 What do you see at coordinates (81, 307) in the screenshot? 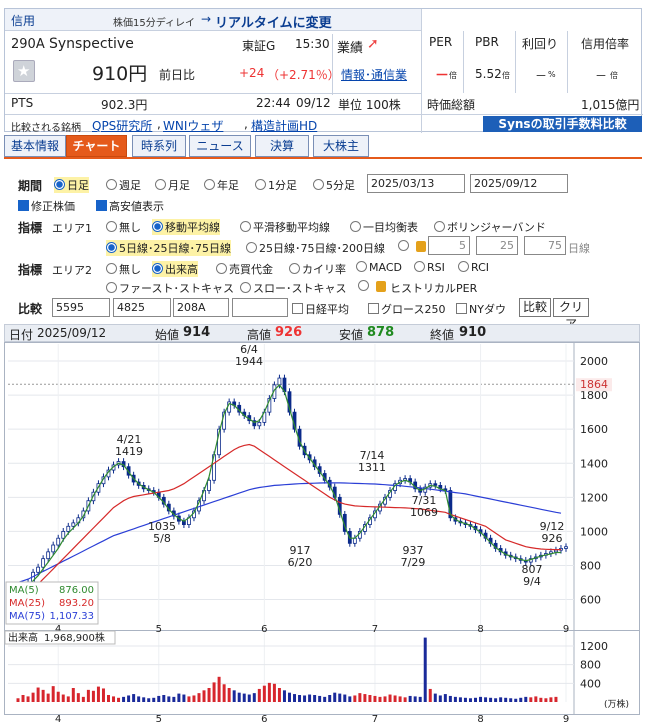
I see `compare-code-1: 5595` at bounding box center [81, 307].